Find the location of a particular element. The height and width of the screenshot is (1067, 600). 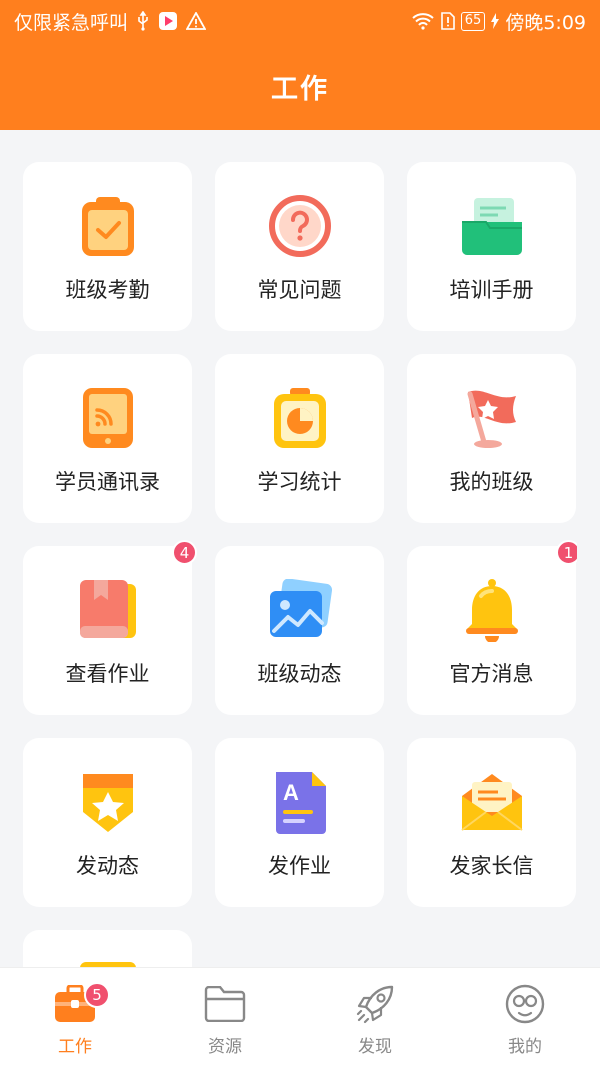

star-badge-icon is located at coordinates (108, 802).